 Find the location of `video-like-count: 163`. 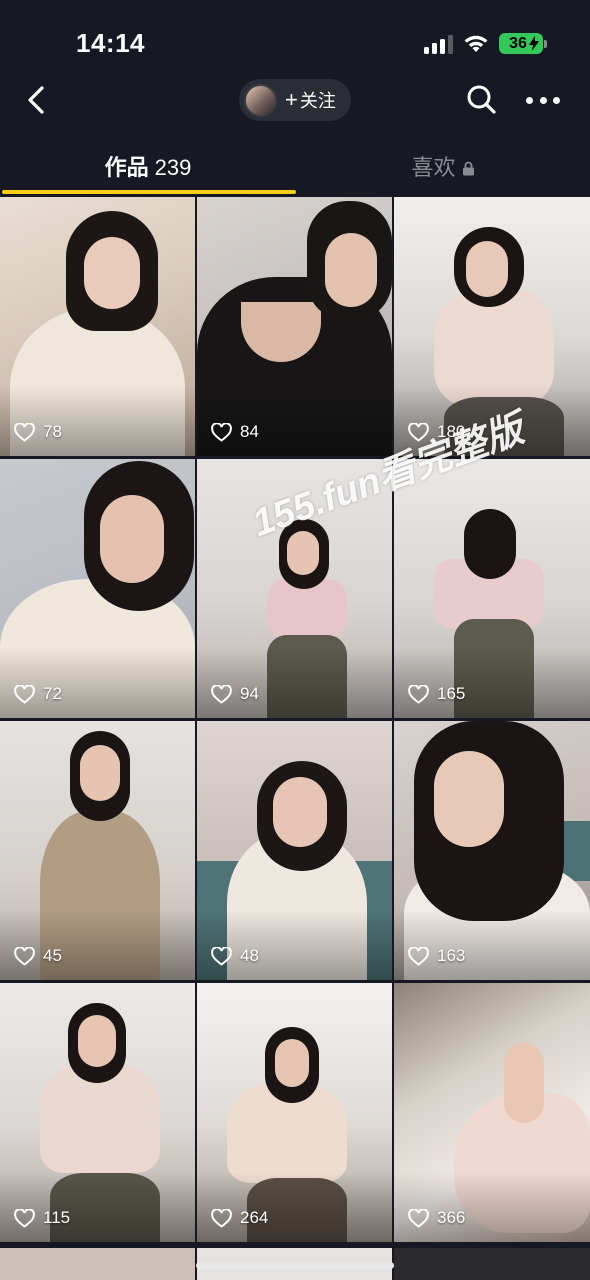

video-like-count: 163 is located at coordinates (436, 956).